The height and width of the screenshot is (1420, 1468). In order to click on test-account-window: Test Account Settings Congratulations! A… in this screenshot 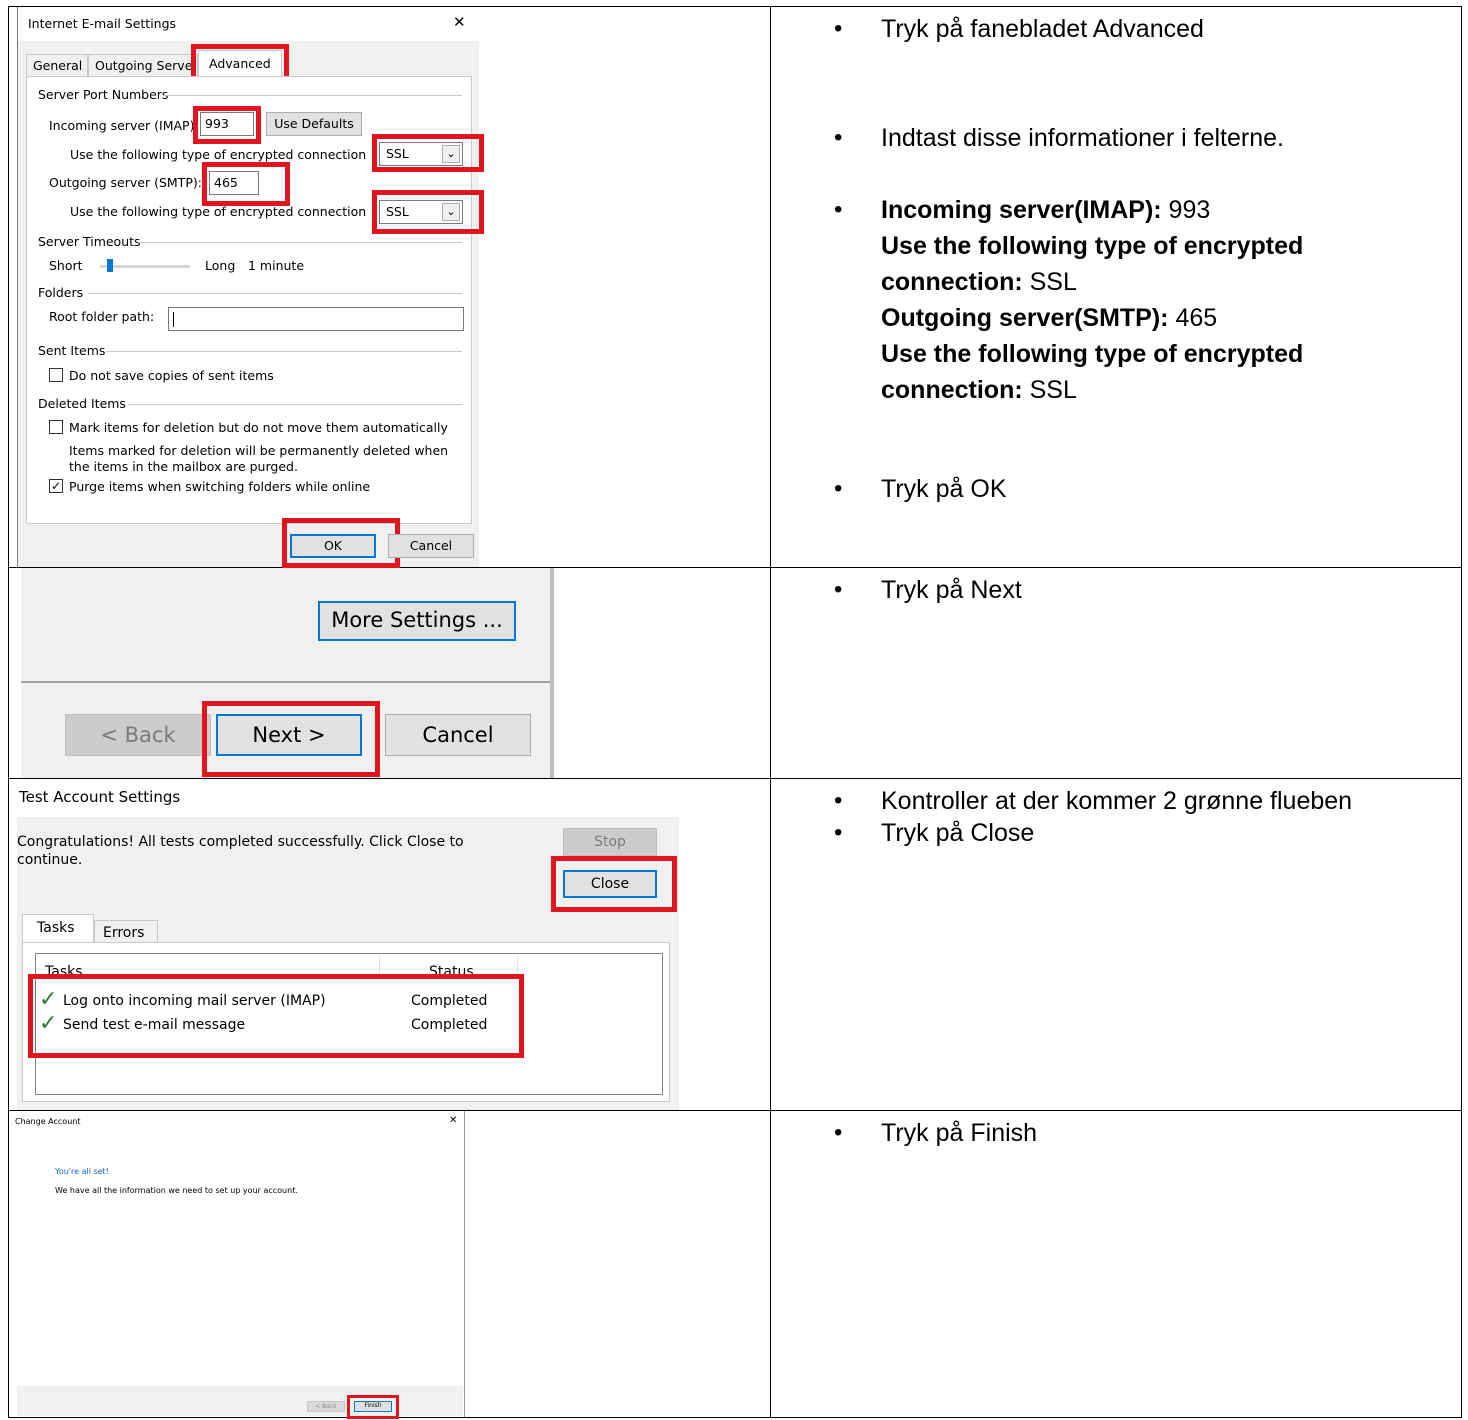, I will do `click(344, 944)`.